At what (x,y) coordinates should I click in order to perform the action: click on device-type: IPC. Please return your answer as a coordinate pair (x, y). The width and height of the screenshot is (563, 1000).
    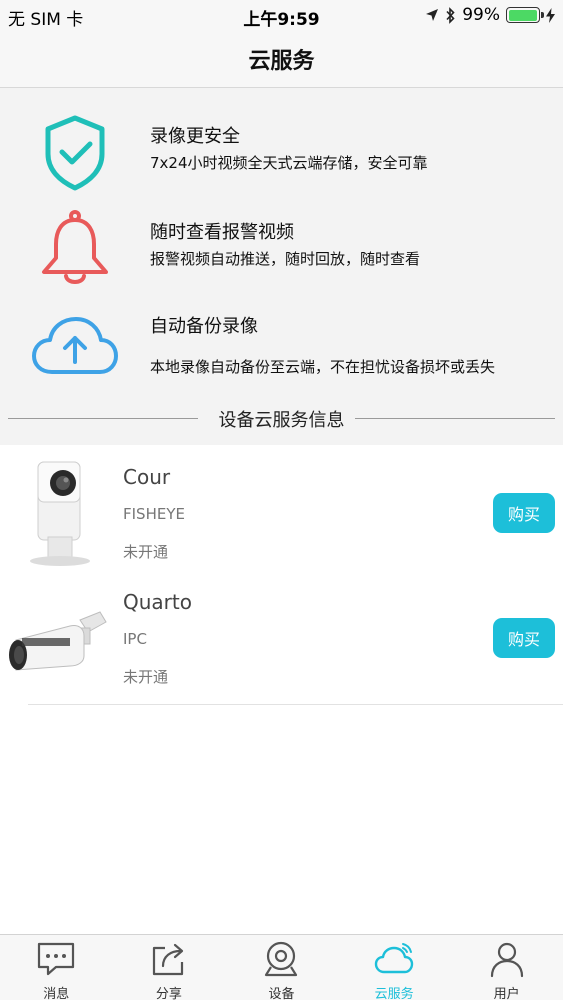
    Looking at the image, I should click on (135, 639).